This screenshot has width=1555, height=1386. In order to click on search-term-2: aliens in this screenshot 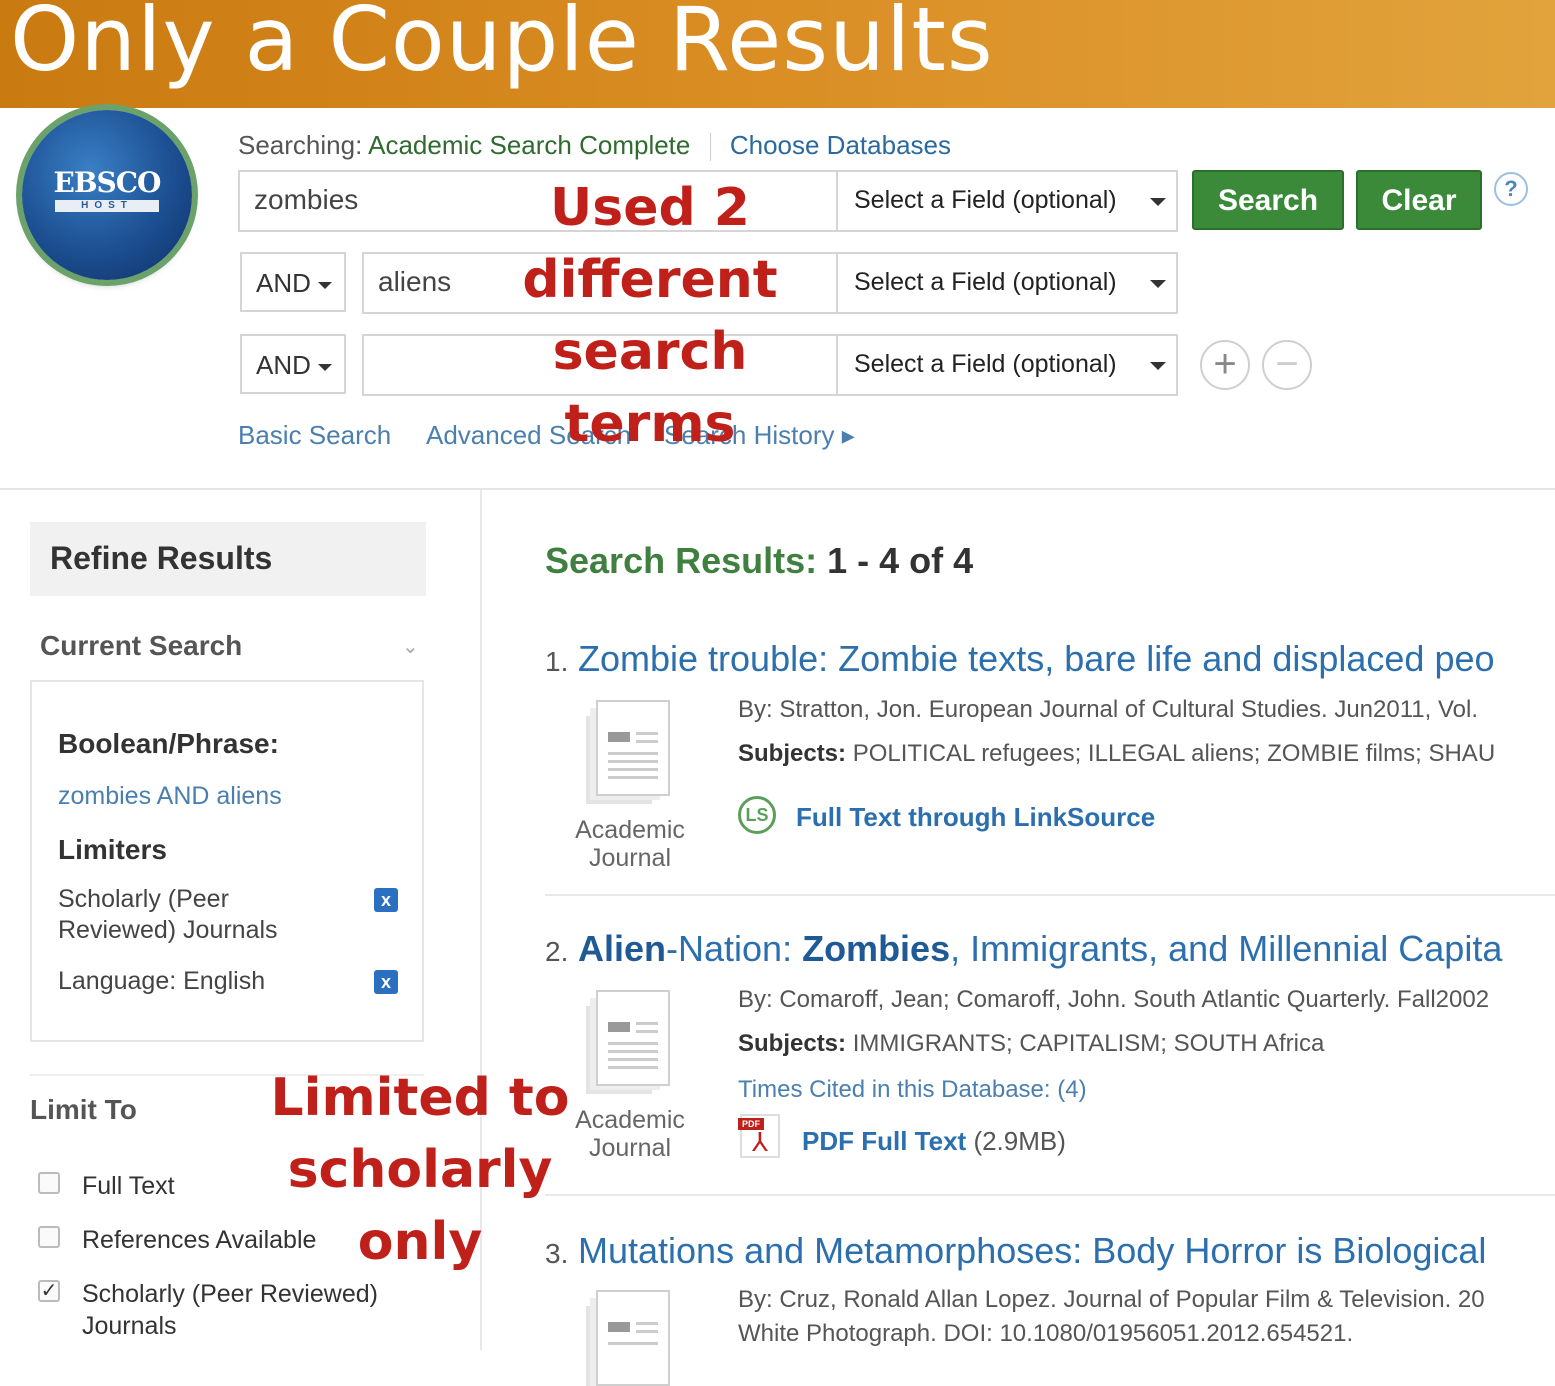, I will do `click(415, 281)`.